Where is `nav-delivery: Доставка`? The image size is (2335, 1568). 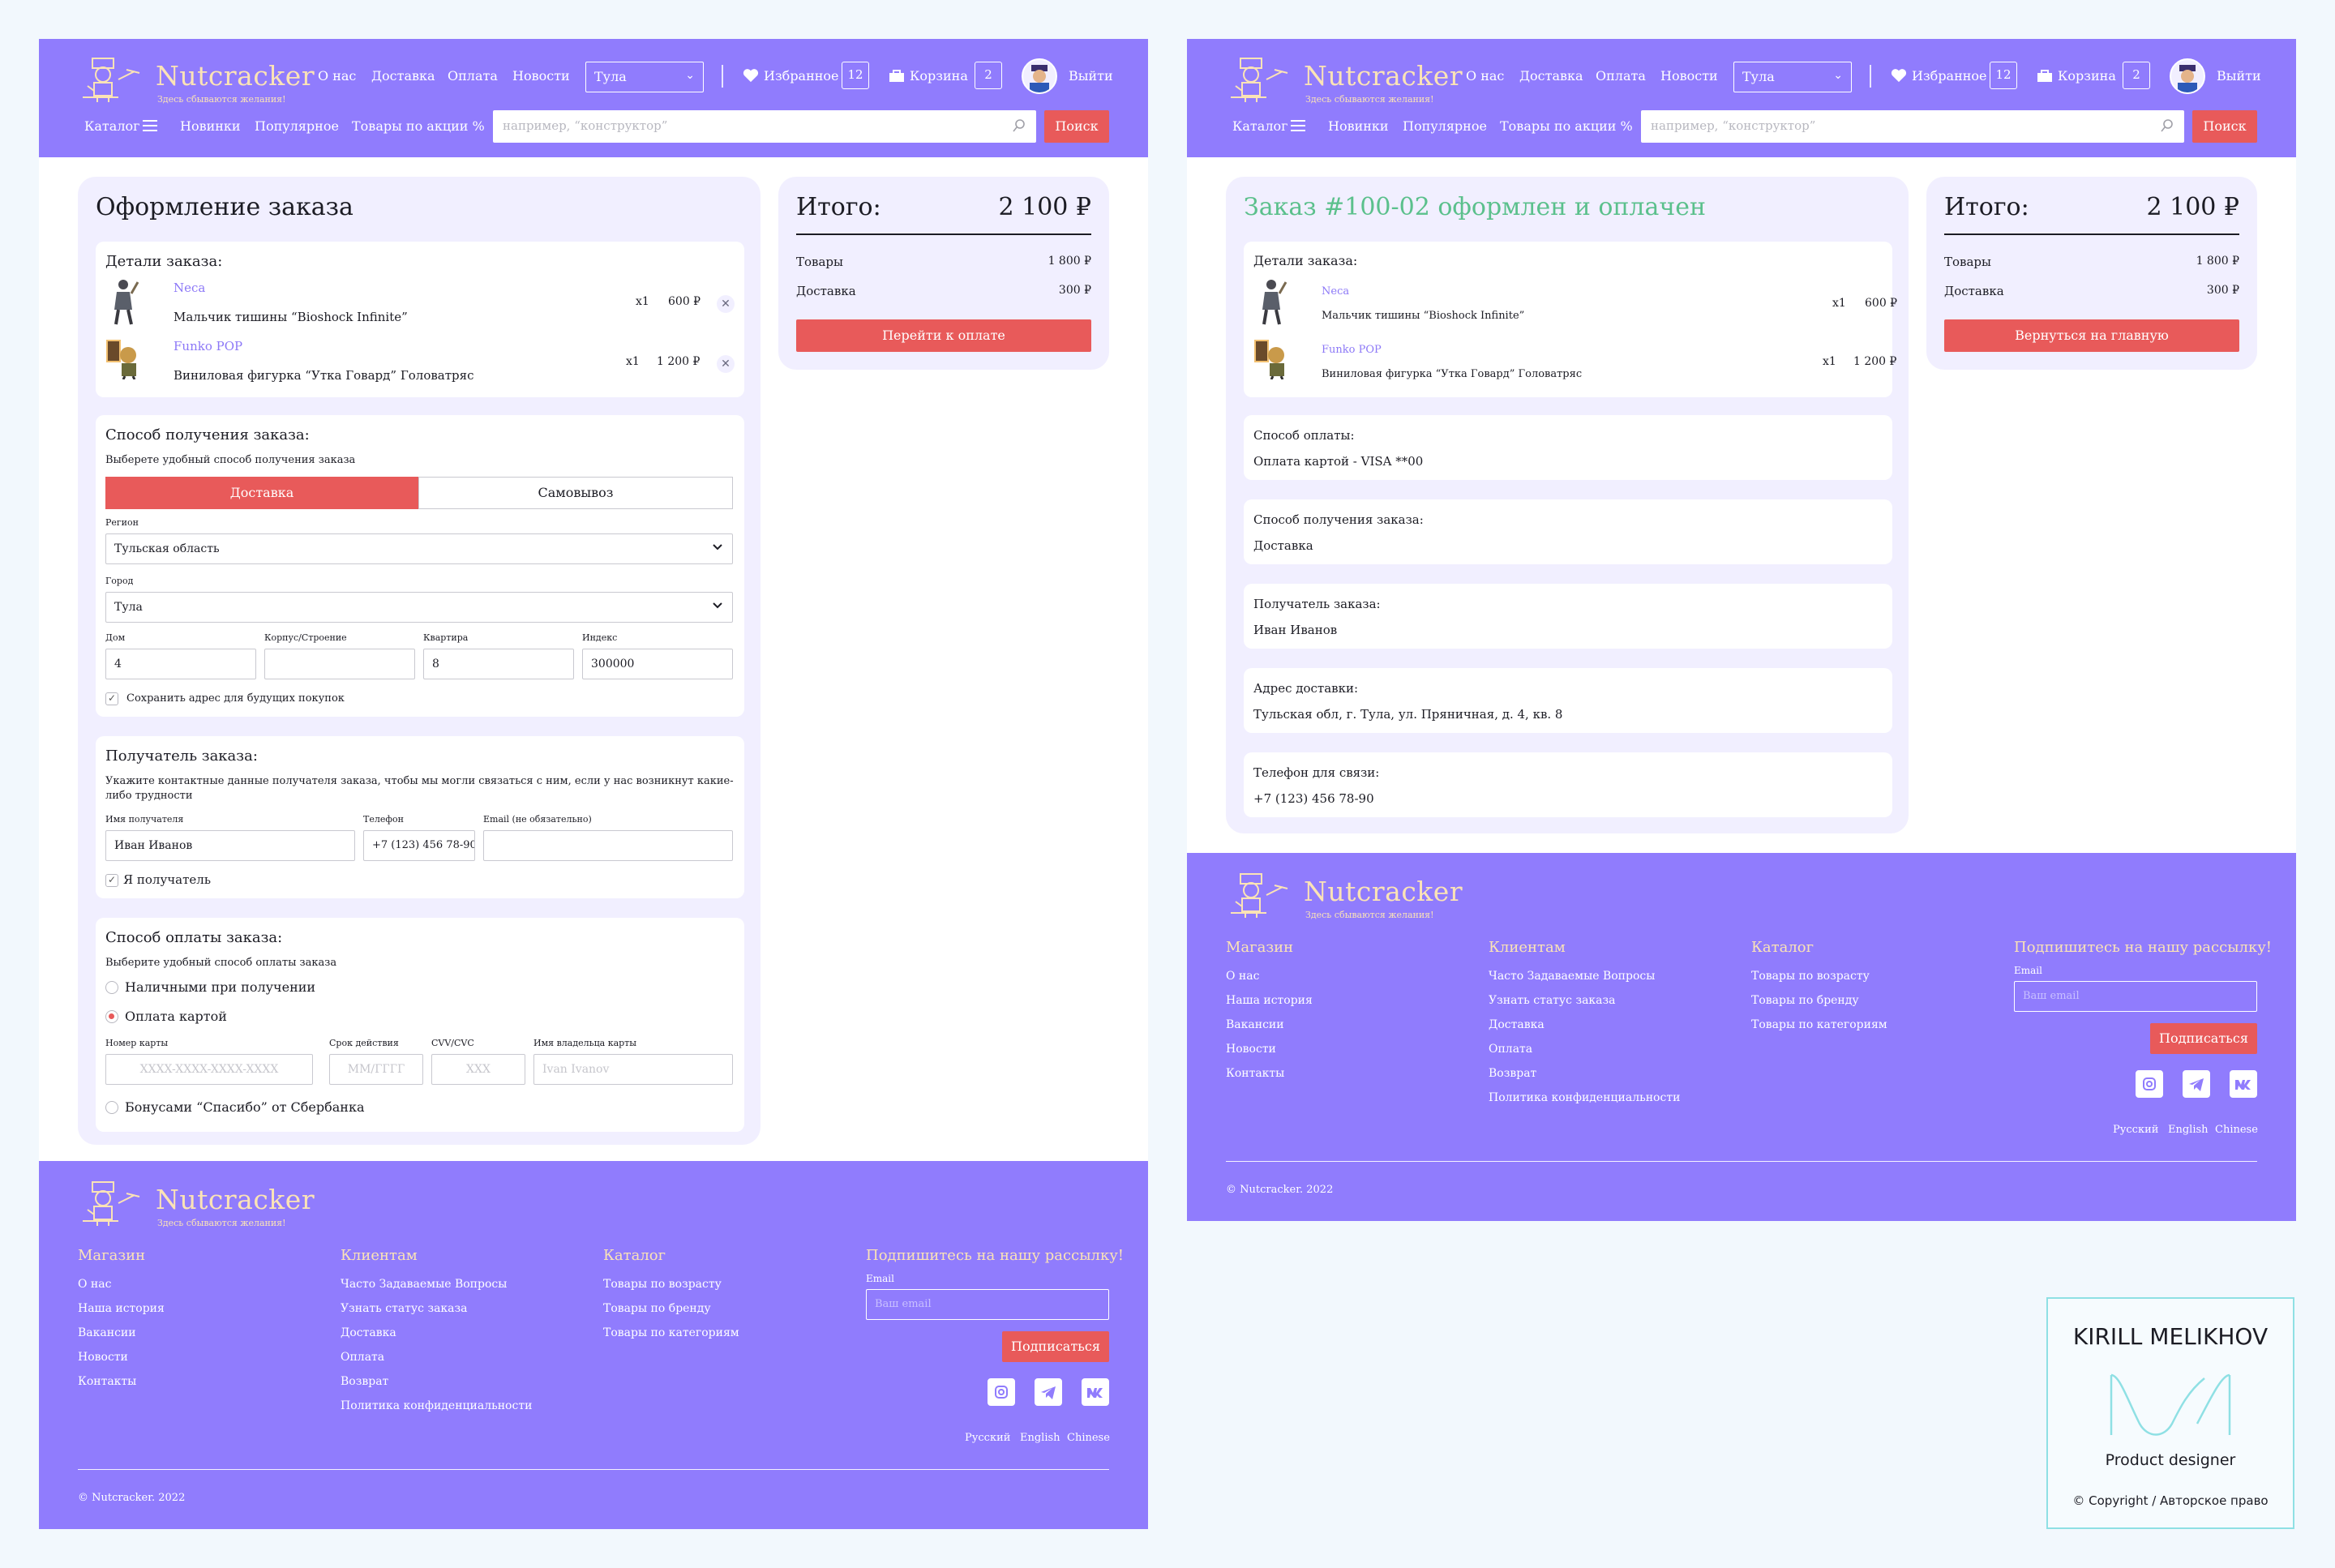 nav-delivery: Доставка is located at coordinates (1551, 76).